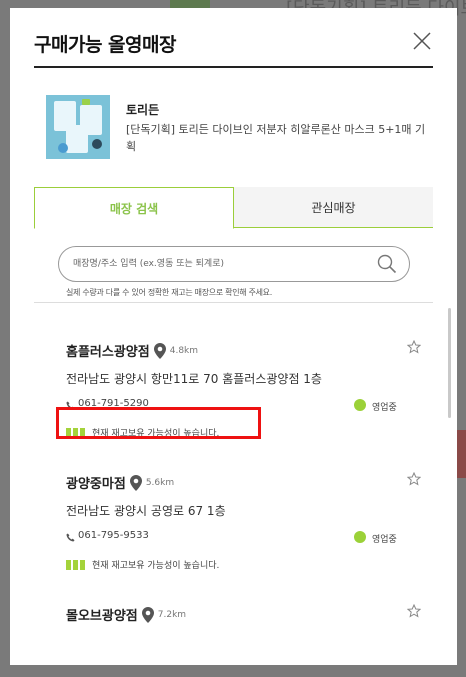 The height and width of the screenshot is (677, 466). What do you see at coordinates (158, 423) in the screenshot?
I see `highlight-box` at bounding box center [158, 423].